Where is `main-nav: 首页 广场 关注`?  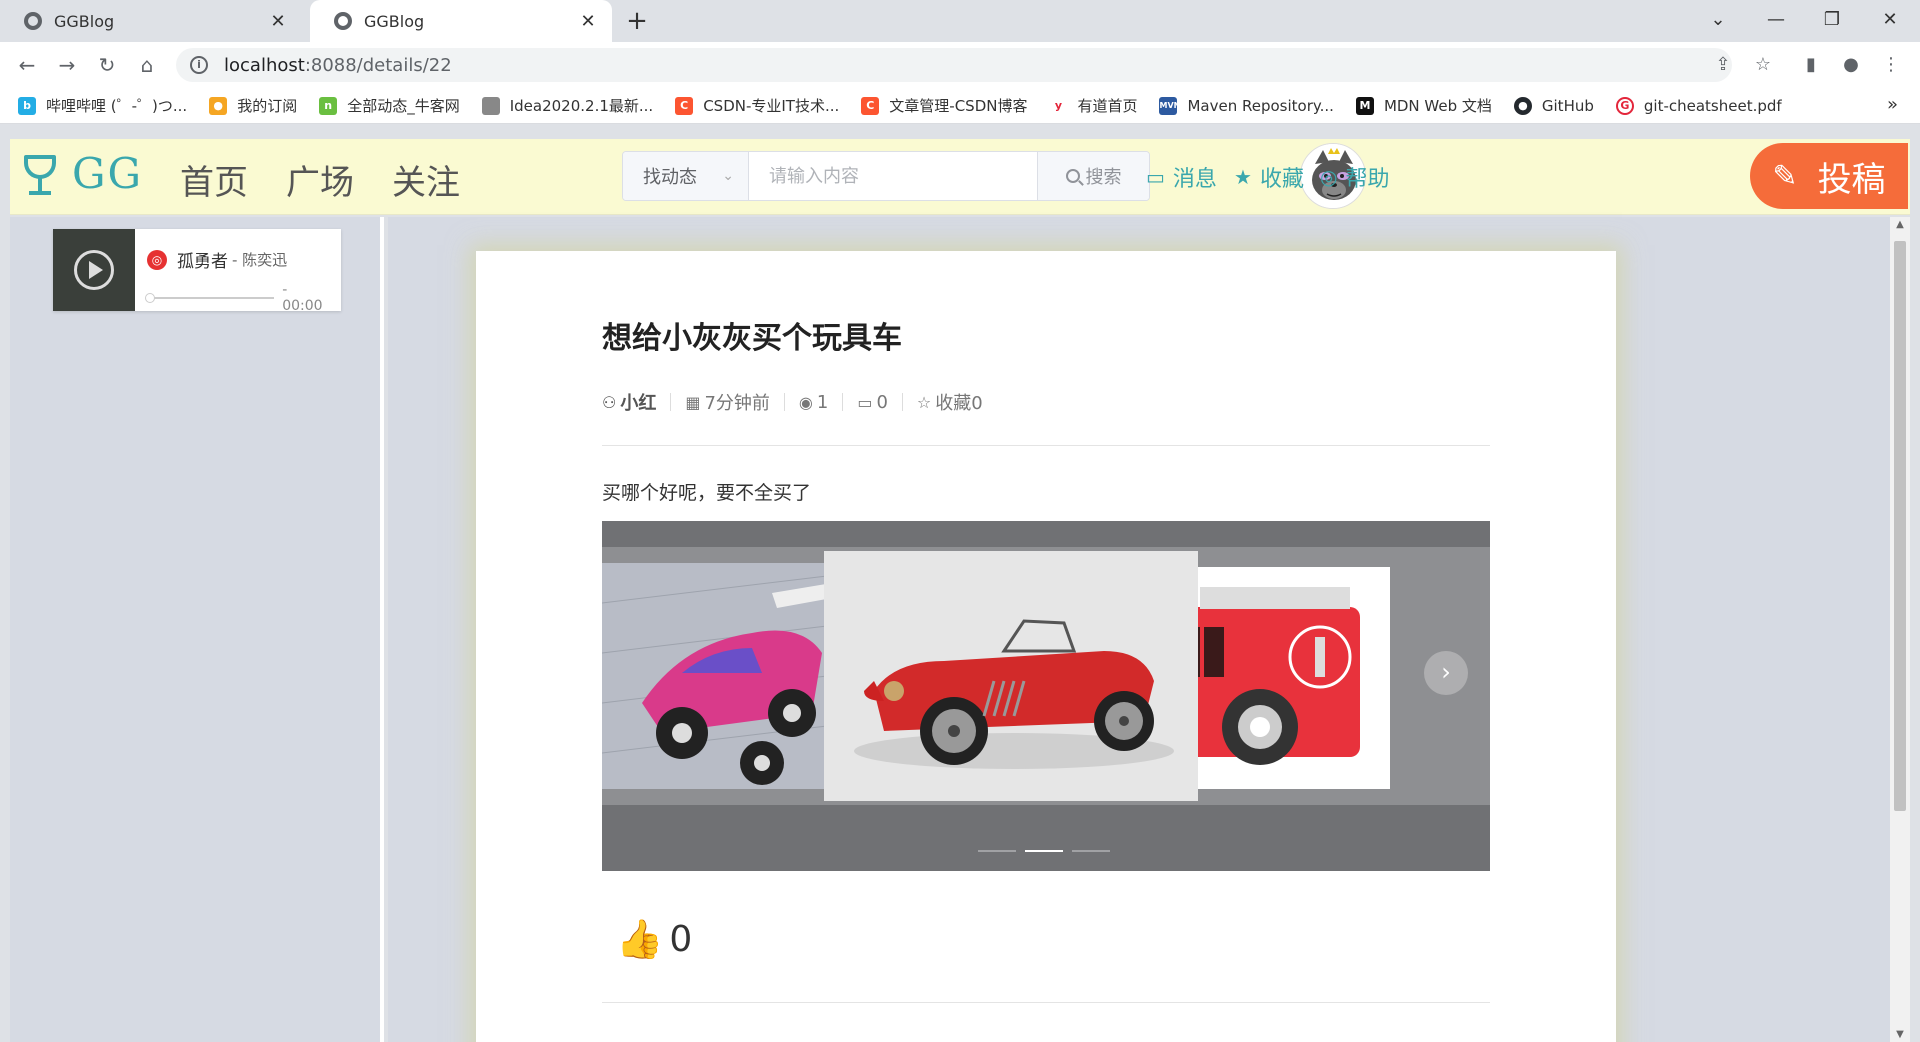 main-nav: 首页 广场 关注 is located at coordinates (339, 179).